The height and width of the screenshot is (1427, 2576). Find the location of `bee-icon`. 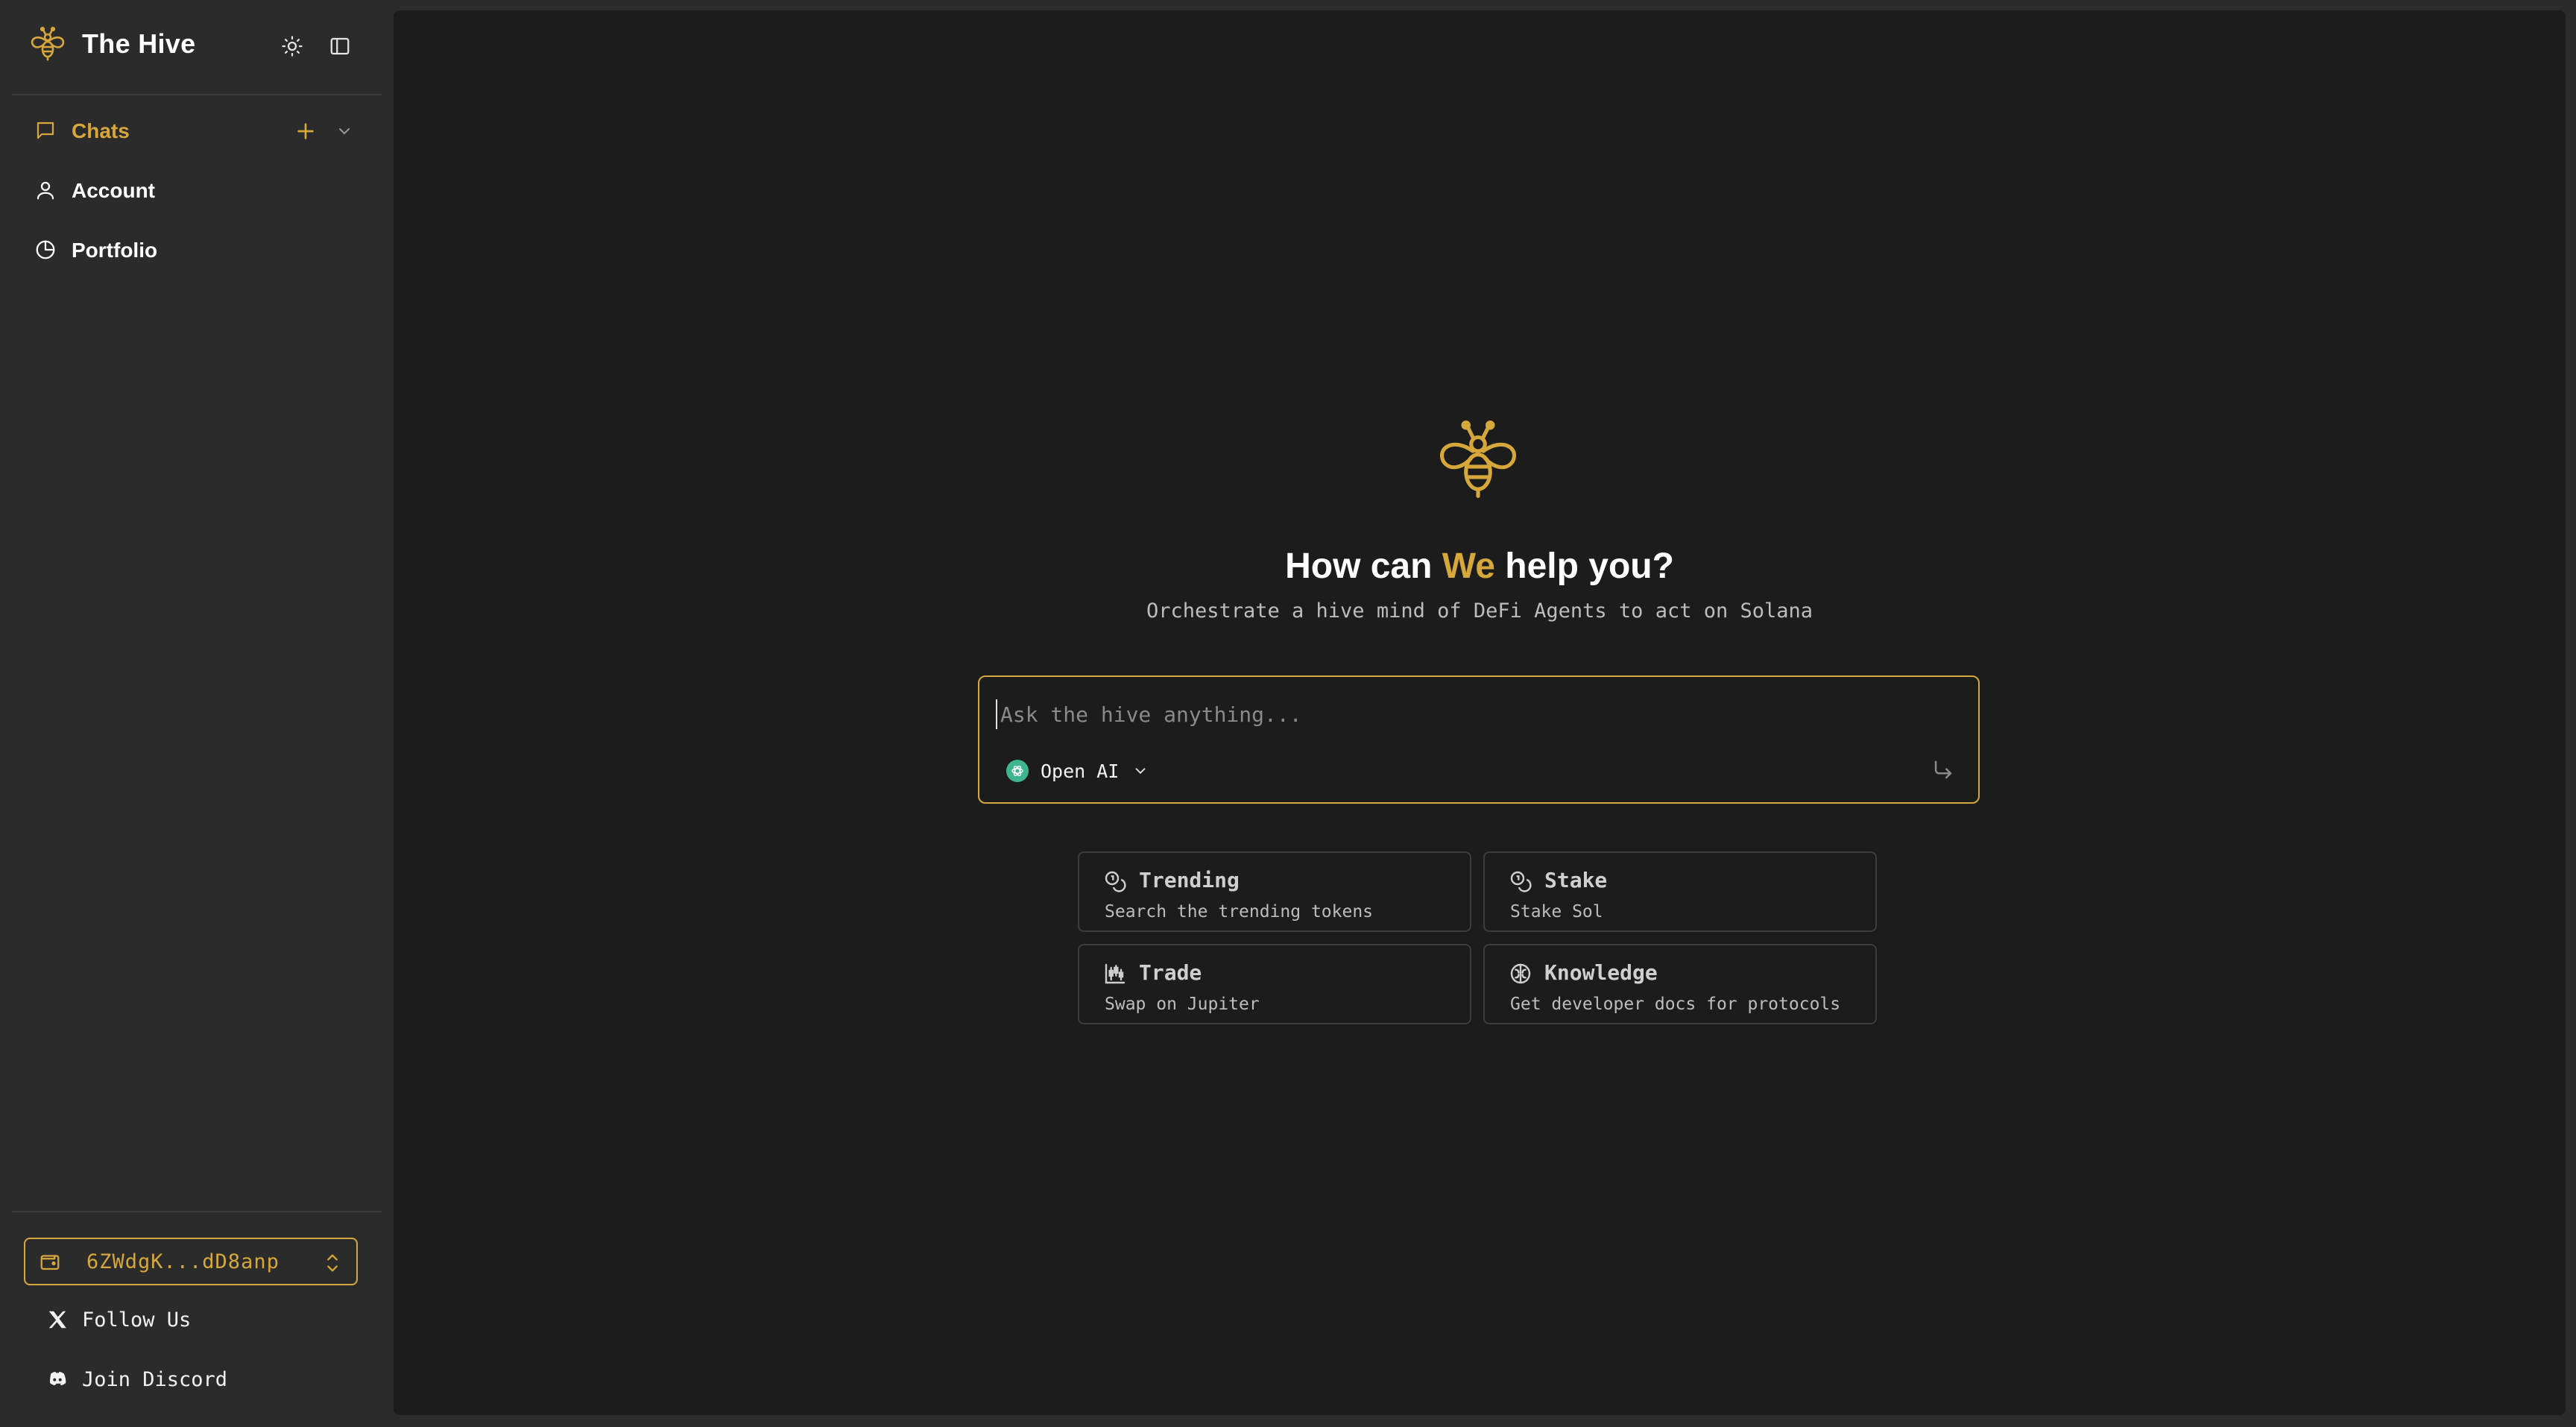

bee-icon is located at coordinates (1478, 462).